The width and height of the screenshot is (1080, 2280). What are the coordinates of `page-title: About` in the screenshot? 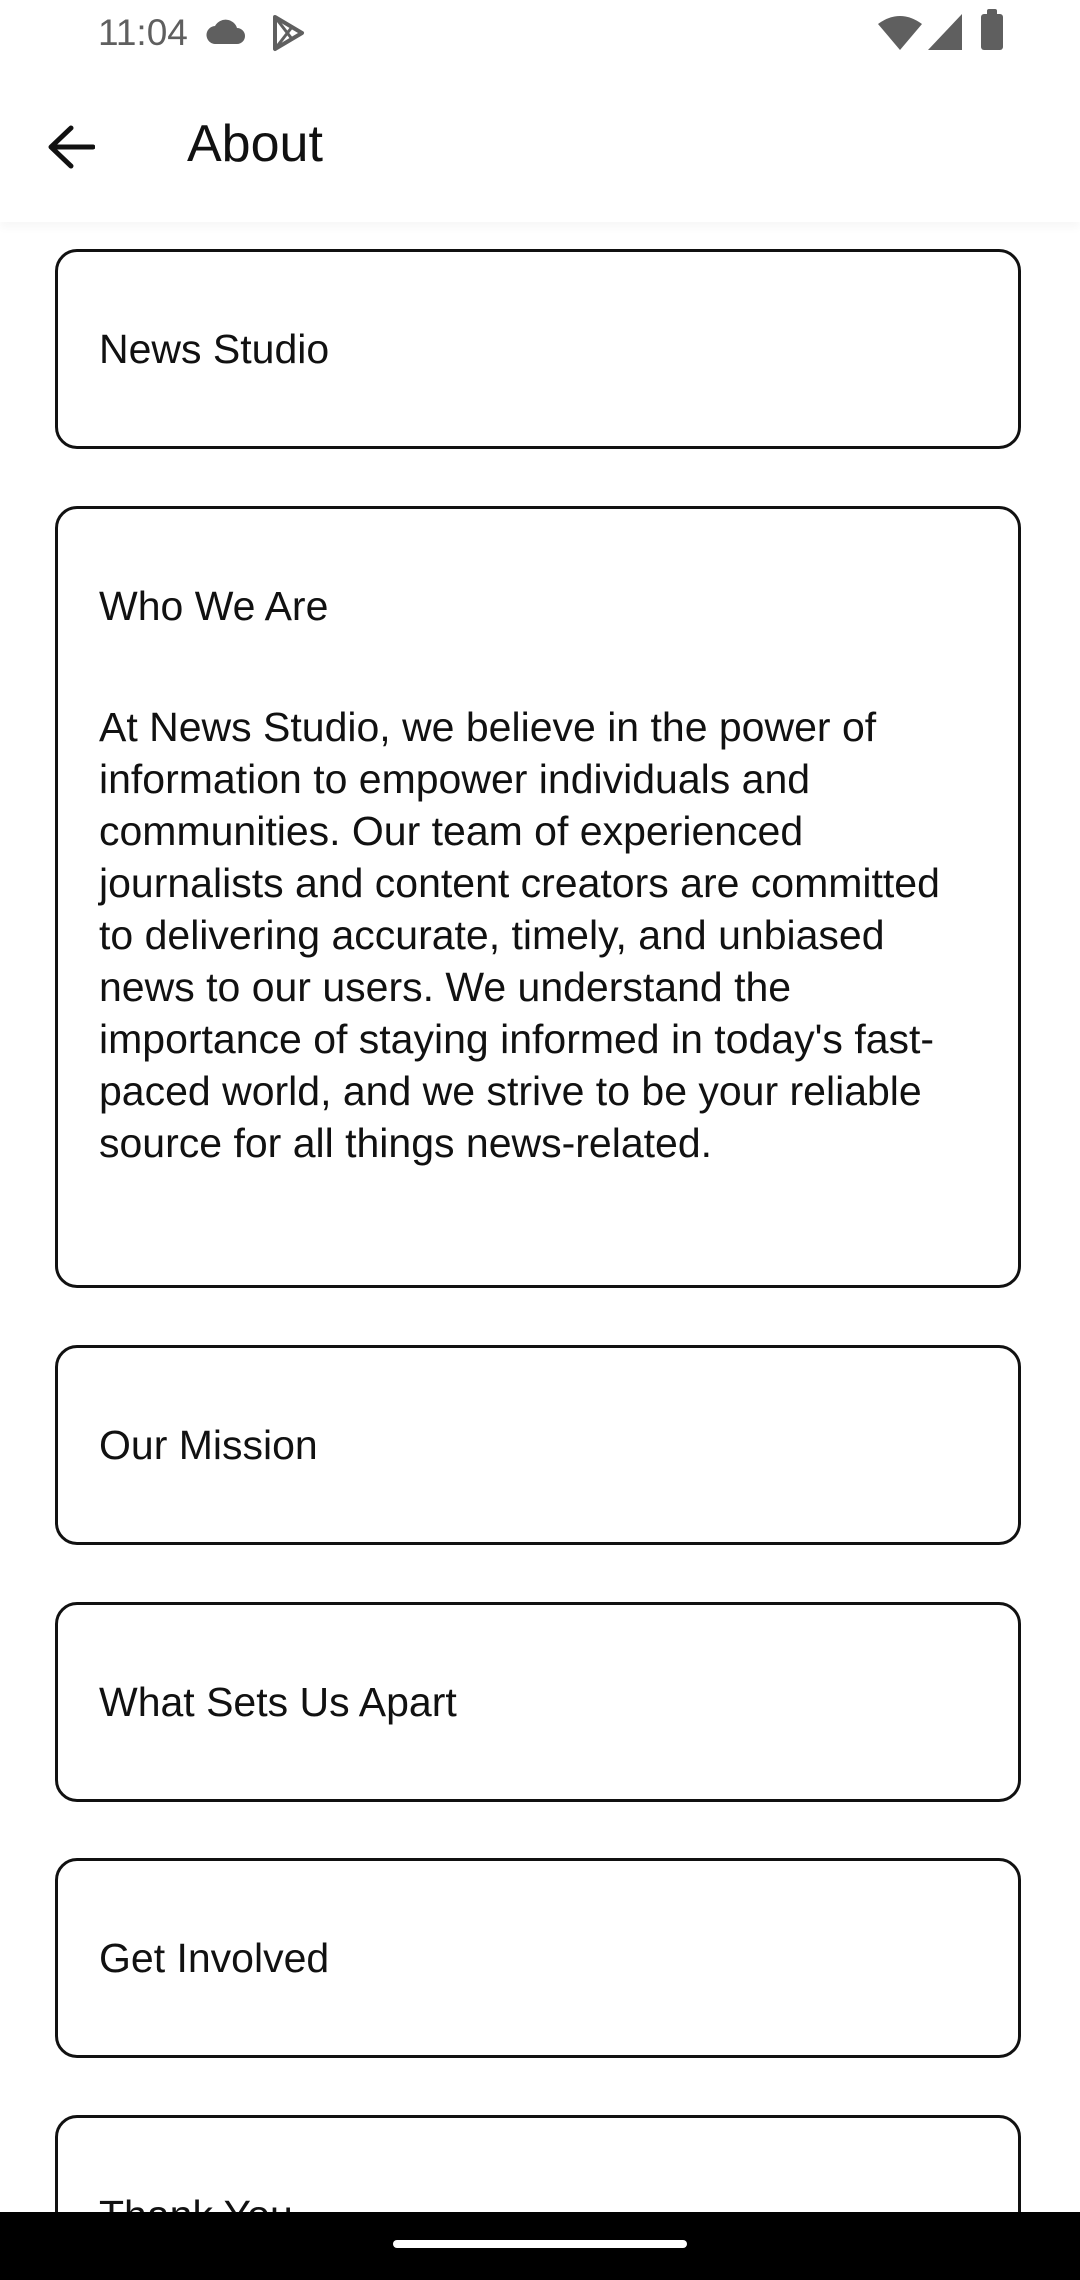 It's located at (255, 144).